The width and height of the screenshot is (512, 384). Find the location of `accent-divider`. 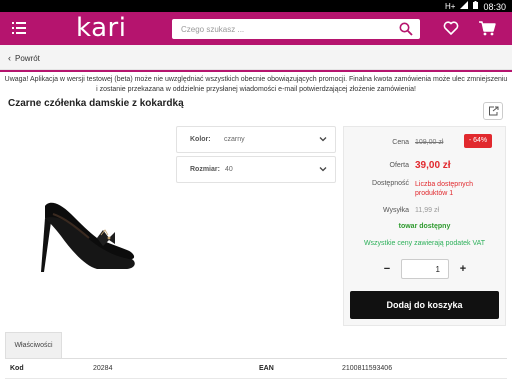

accent-divider is located at coordinates (256, 71).